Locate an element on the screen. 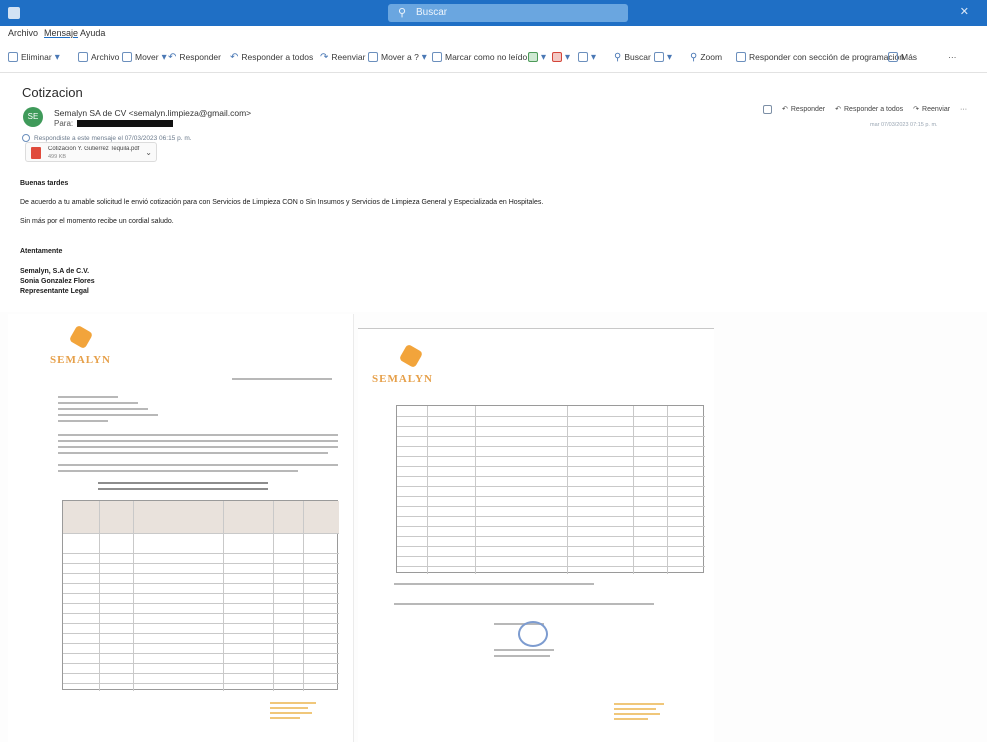  mark-unread-button: Marcar como no leído is located at coordinates (479, 57).